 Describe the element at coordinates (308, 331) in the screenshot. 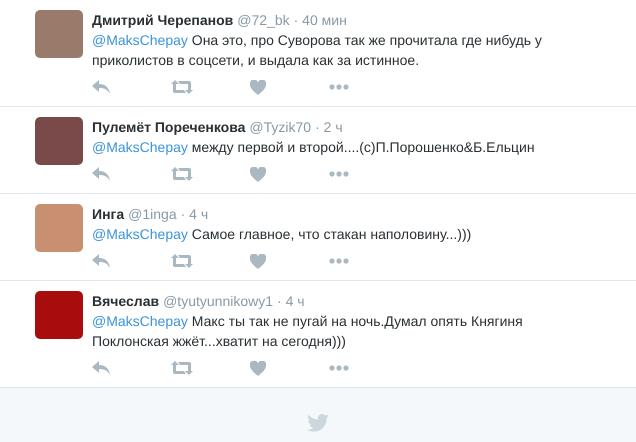

I see `tweet-text: @MaksChepay Макс ты так не пугай на ночь.Думал опять Княгиня Поклонская жжёт...хватит на сегодня)))` at that location.